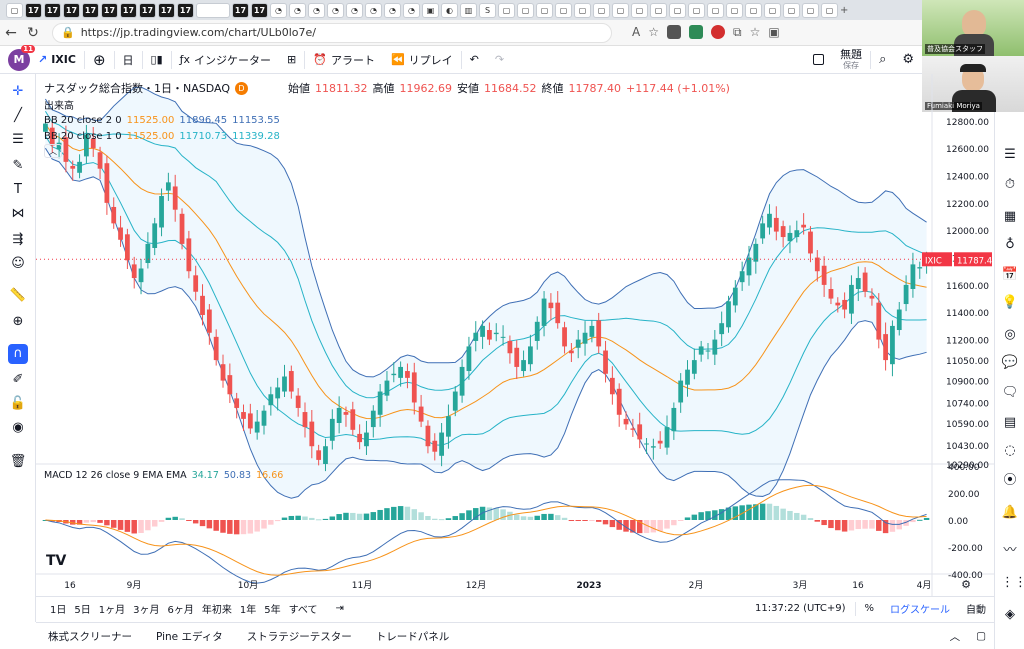  Describe the element at coordinates (18, 214) in the screenshot. I see `pattern-icon: ⋈` at that location.